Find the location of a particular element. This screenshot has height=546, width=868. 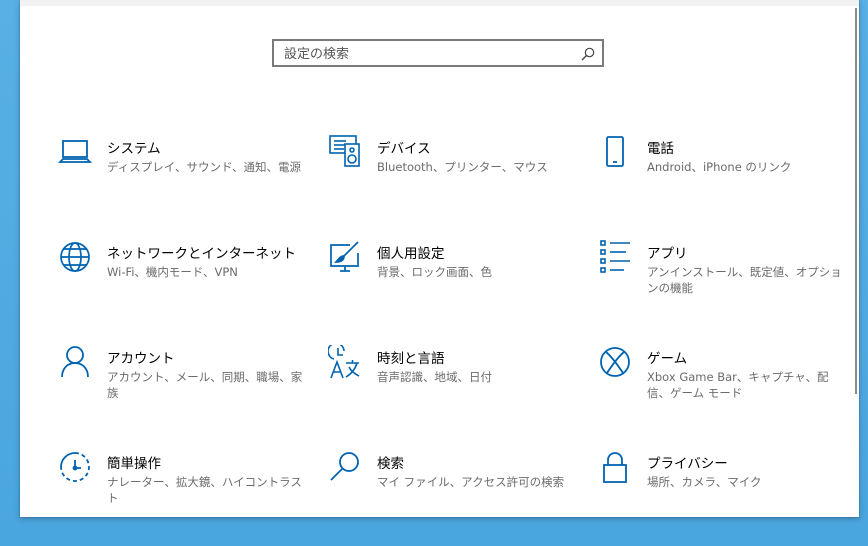

tile-phone: 電話 Android、iPhone のリンク is located at coordinates (718, 170).